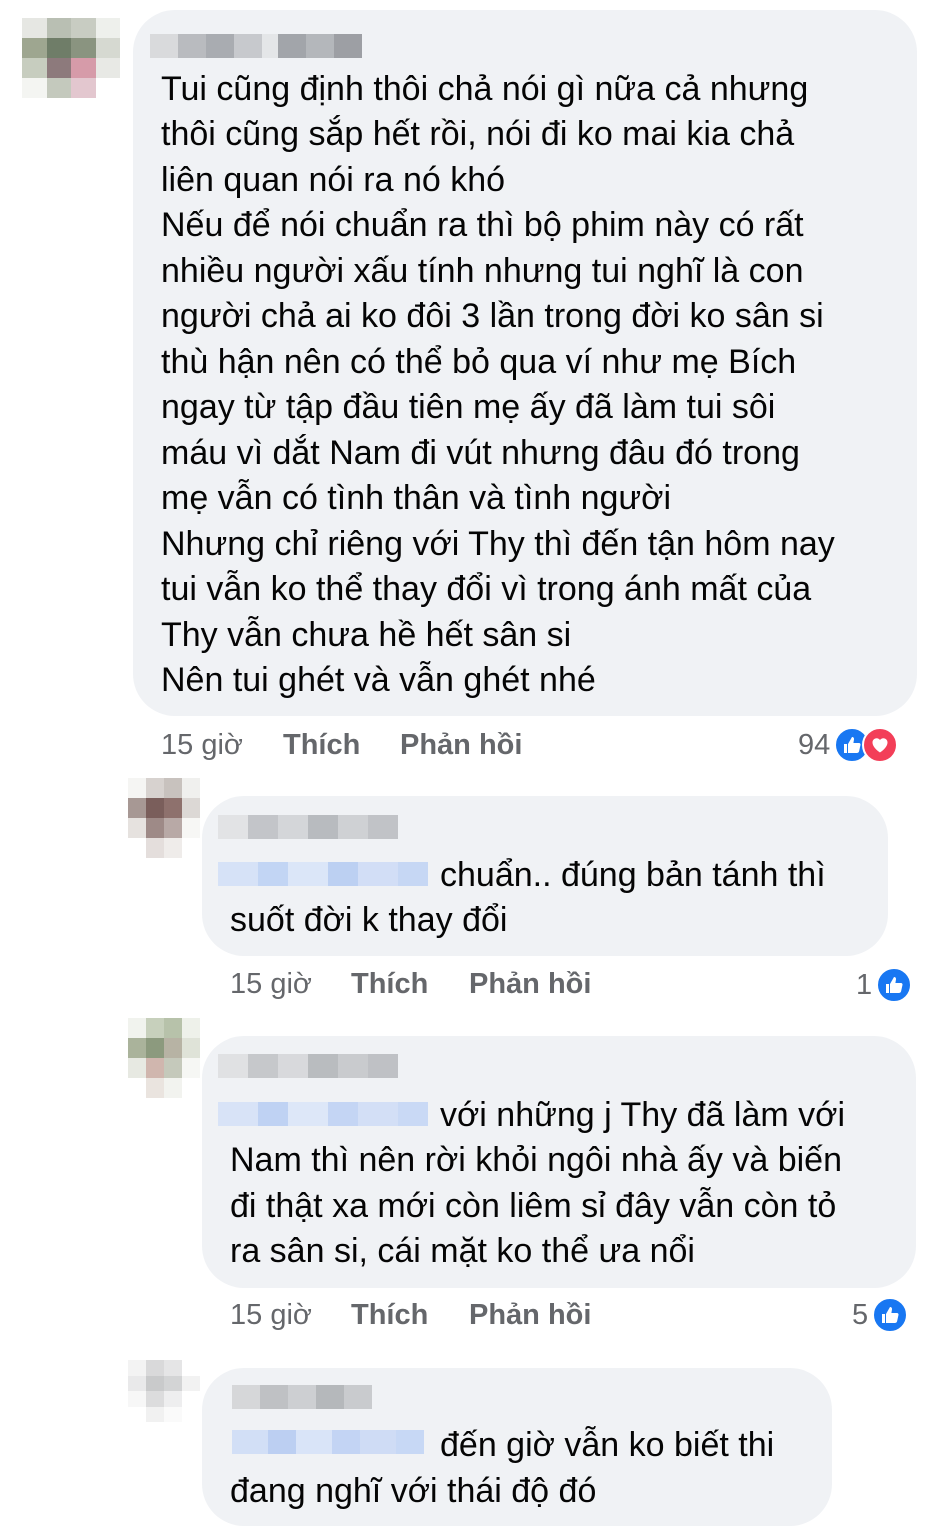 The width and height of the screenshot is (946, 1527). I want to click on comment-line: đang nghĩ với thái độ đó, so click(413, 1491).